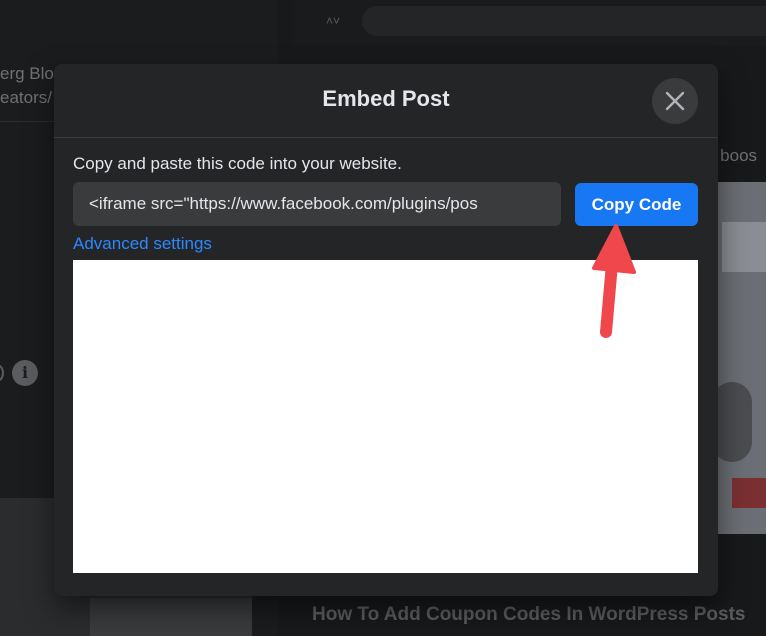 The height and width of the screenshot is (636, 766). I want to click on copy-code-button: Copy Code, so click(636, 204).